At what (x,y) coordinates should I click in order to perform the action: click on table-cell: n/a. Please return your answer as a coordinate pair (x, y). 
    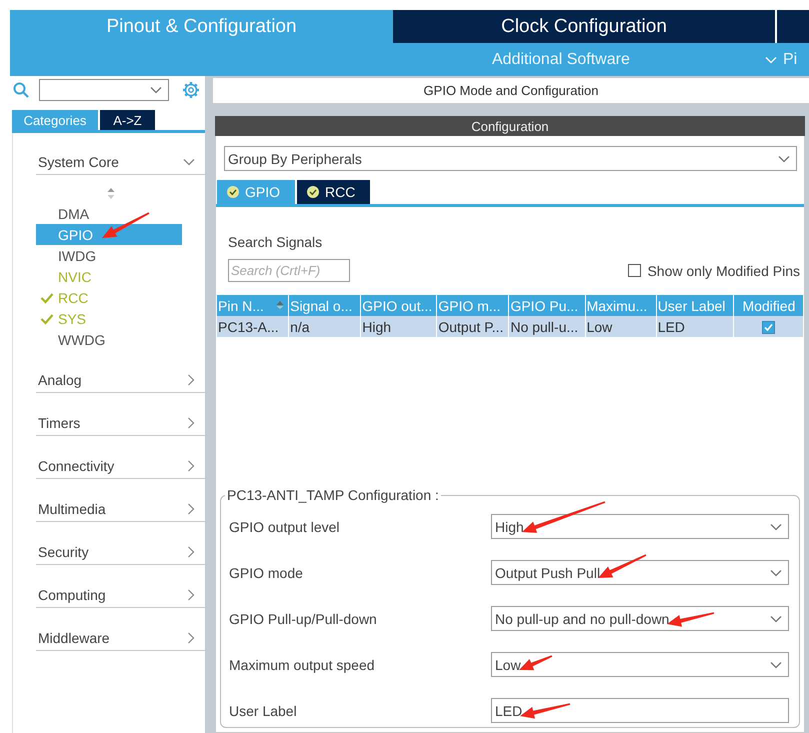
    Looking at the image, I should click on (324, 326).